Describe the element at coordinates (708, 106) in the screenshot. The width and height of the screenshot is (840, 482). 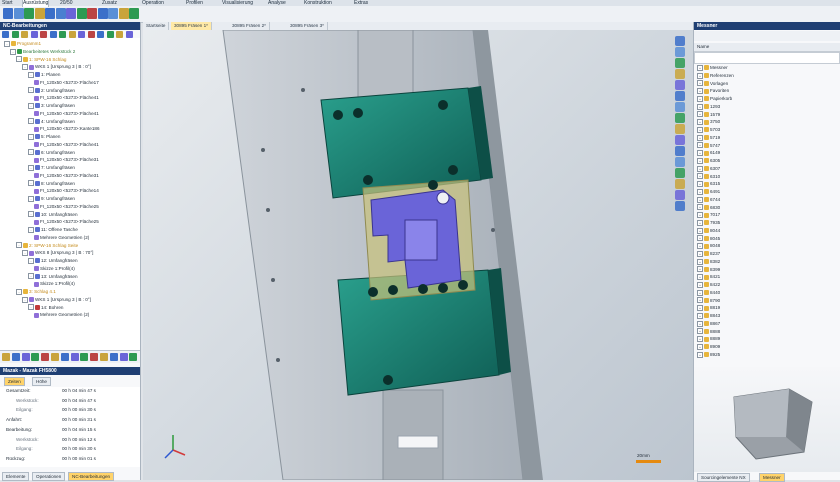
I see `library-item: +1293` at that location.